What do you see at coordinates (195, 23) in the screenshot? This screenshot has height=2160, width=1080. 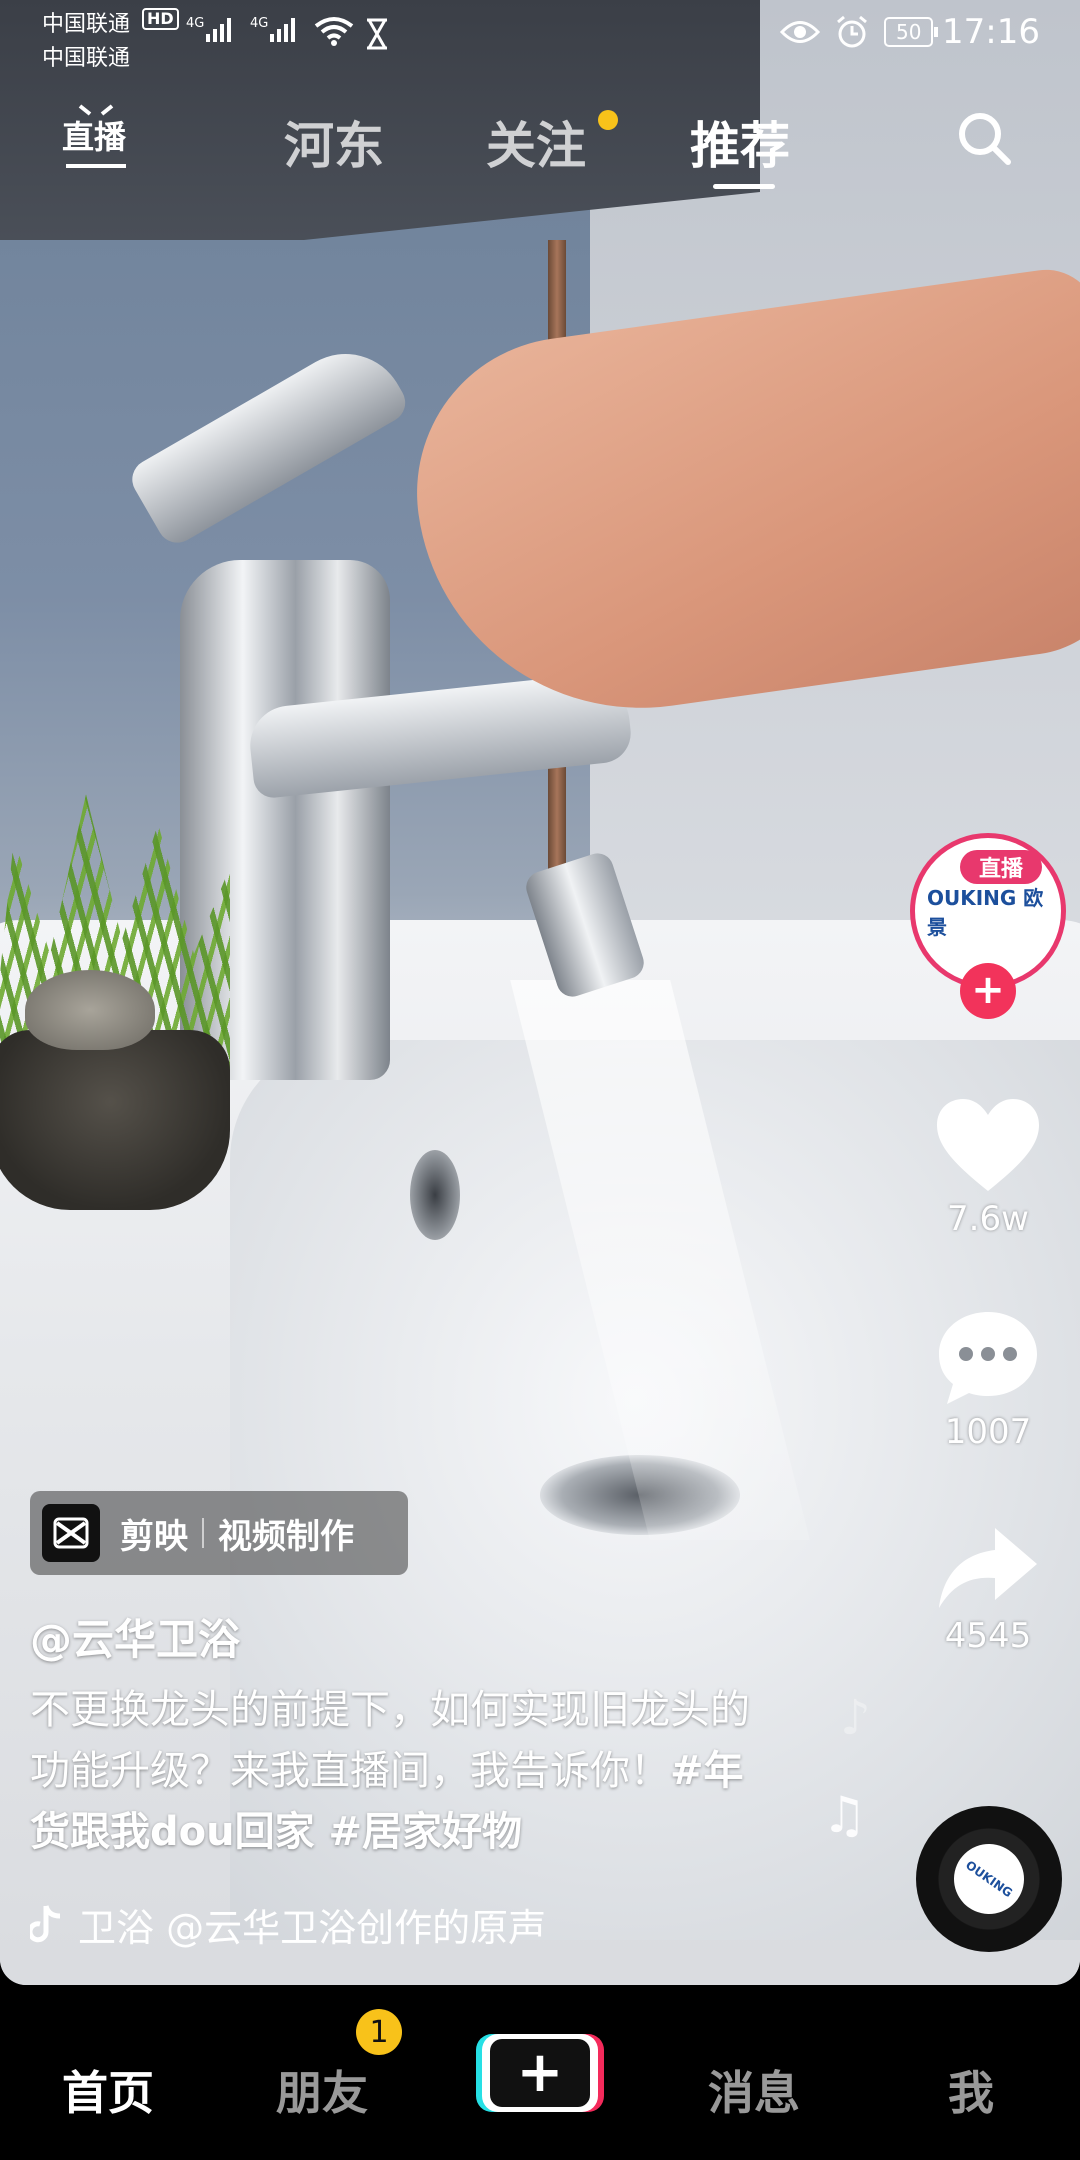 I see `network-type: 4G` at bounding box center [195, 23].